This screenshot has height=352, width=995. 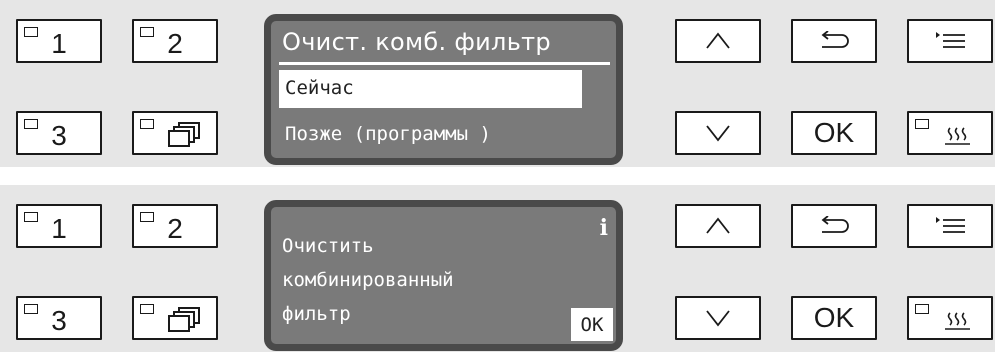 What do you see at coordinates (430, 89) in the screenshot?
I see `menu-option-selected: Сейчас` at bounding box center [430, 89].